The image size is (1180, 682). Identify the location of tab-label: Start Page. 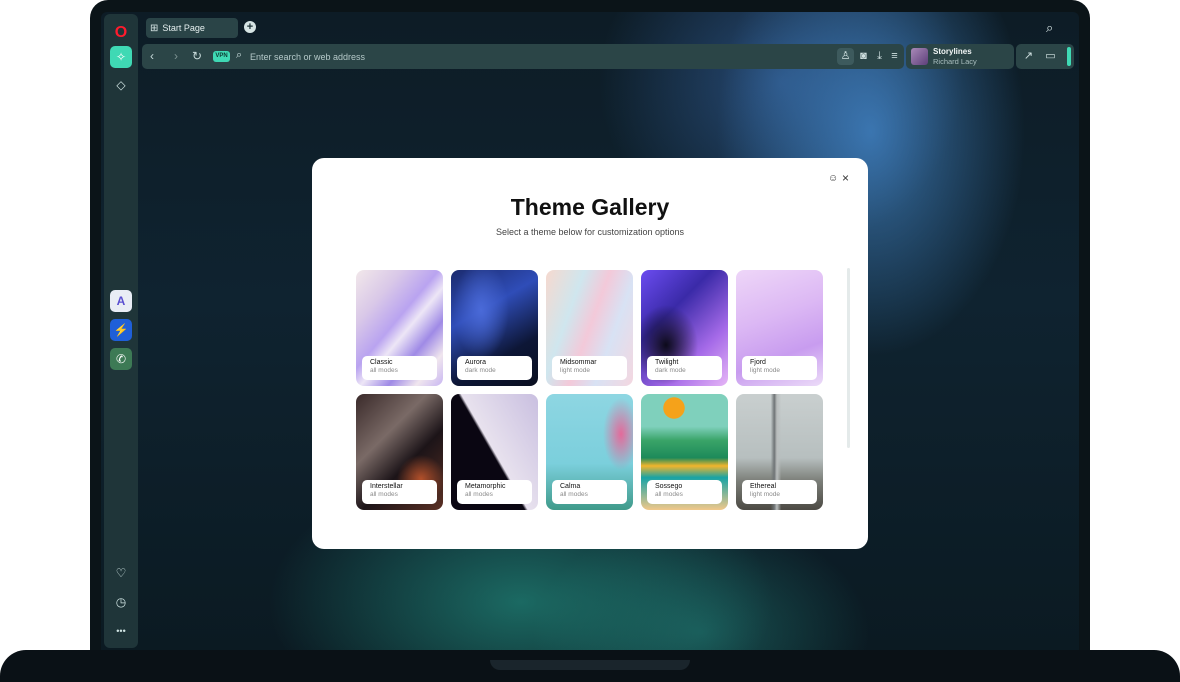
(183, 28).